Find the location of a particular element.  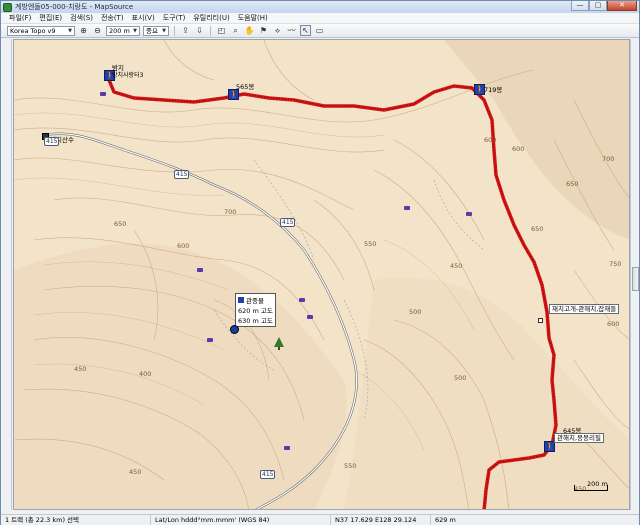

right-scrollbar is located at coordinates (634, 274).